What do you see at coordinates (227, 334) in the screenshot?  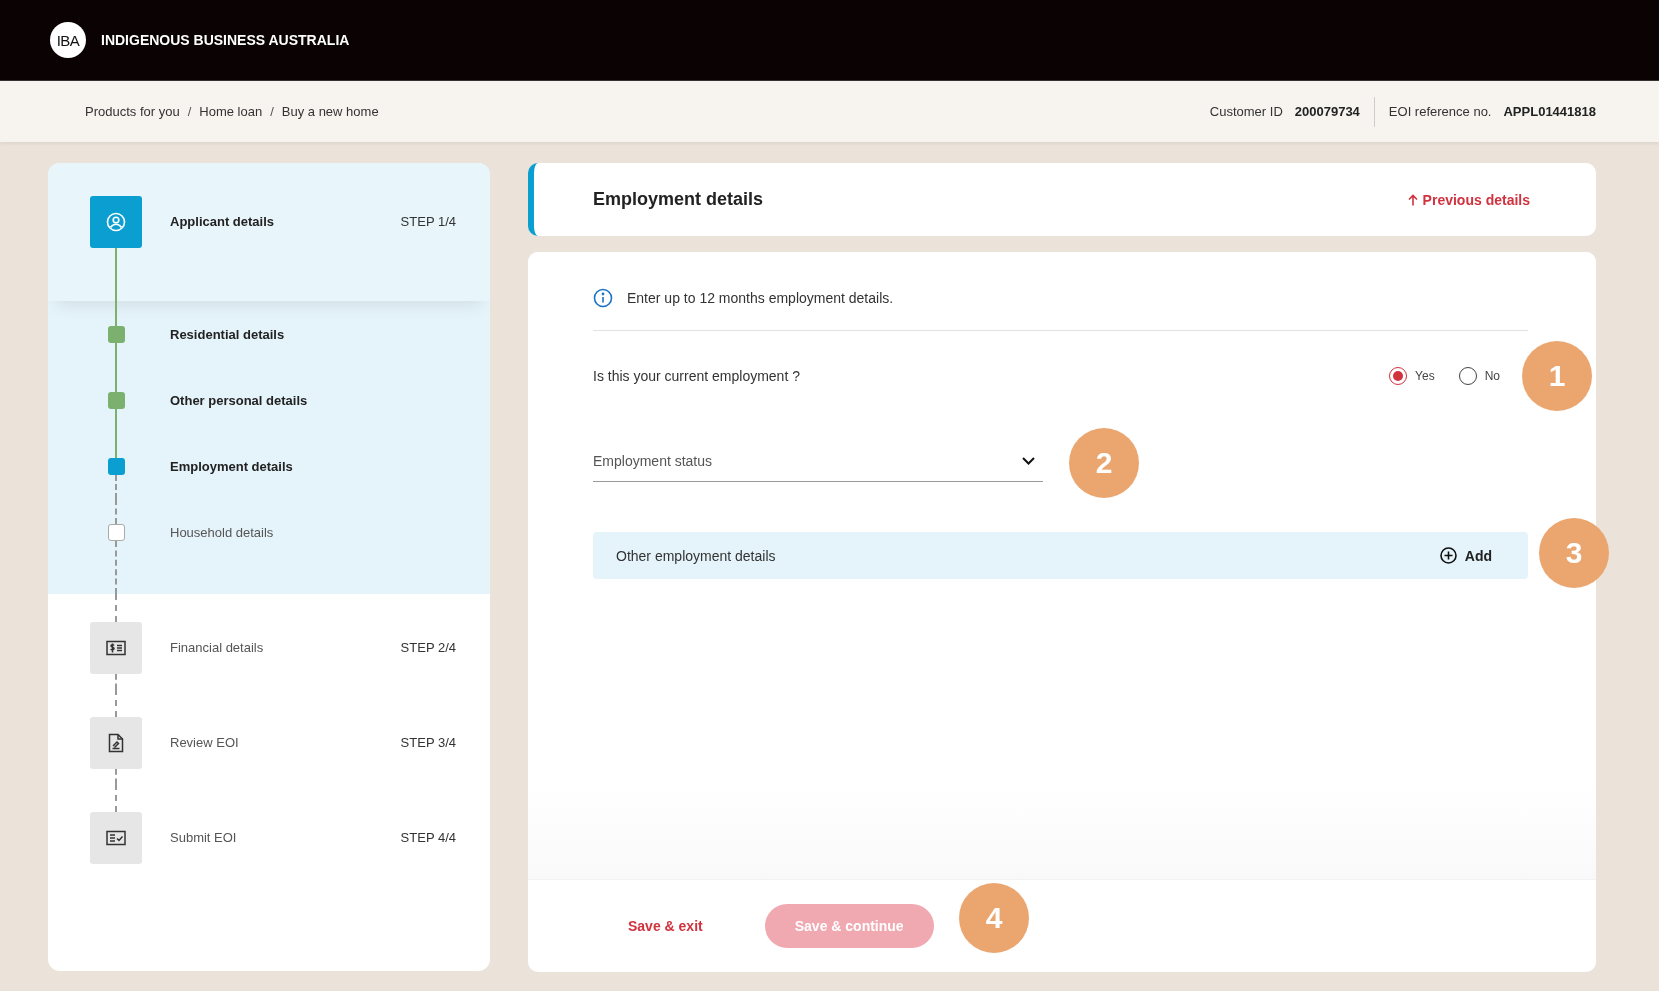 I see `substep-label: Residential details` at bounding box center [227, 334].